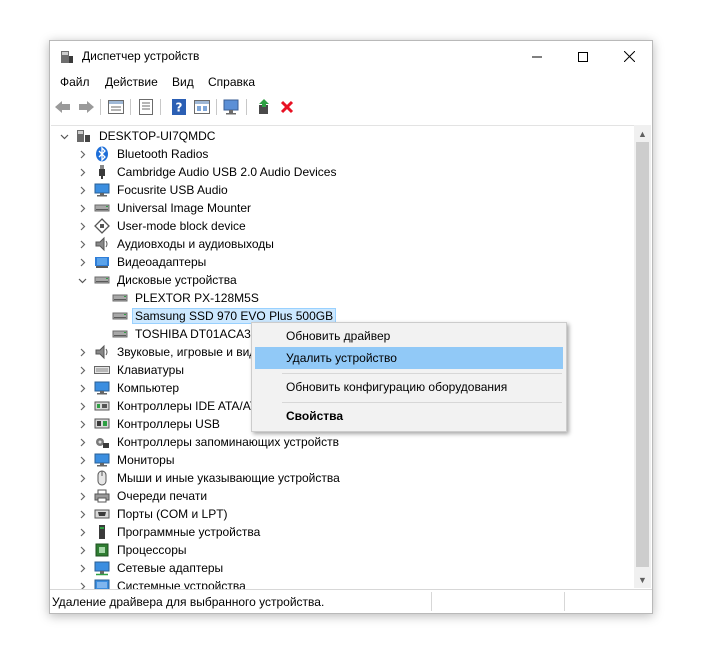  What do you see at coordinates (642, 579) in the screenshot?
I see `scroll-down-arrow: ▼` at bounding box center [642, 579].